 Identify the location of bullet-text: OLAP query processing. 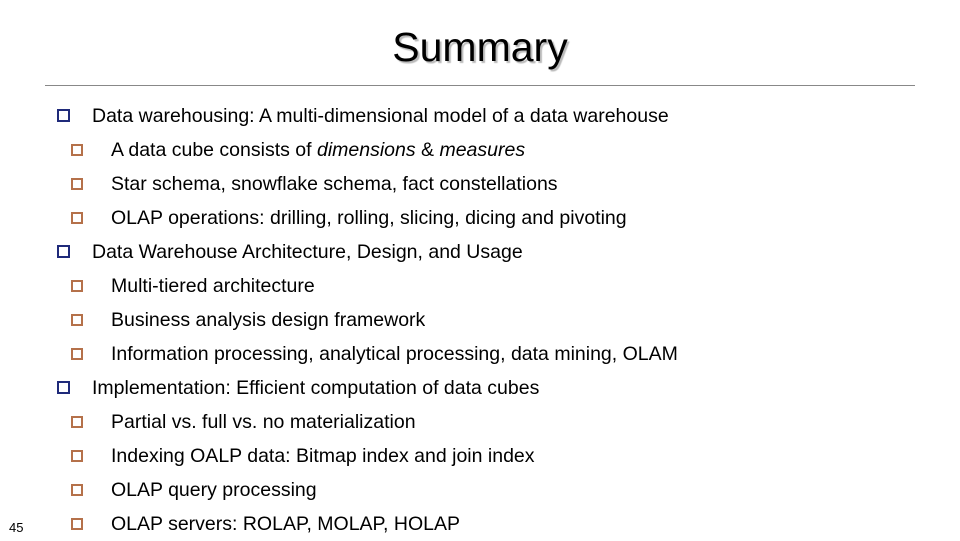
(214, 490).